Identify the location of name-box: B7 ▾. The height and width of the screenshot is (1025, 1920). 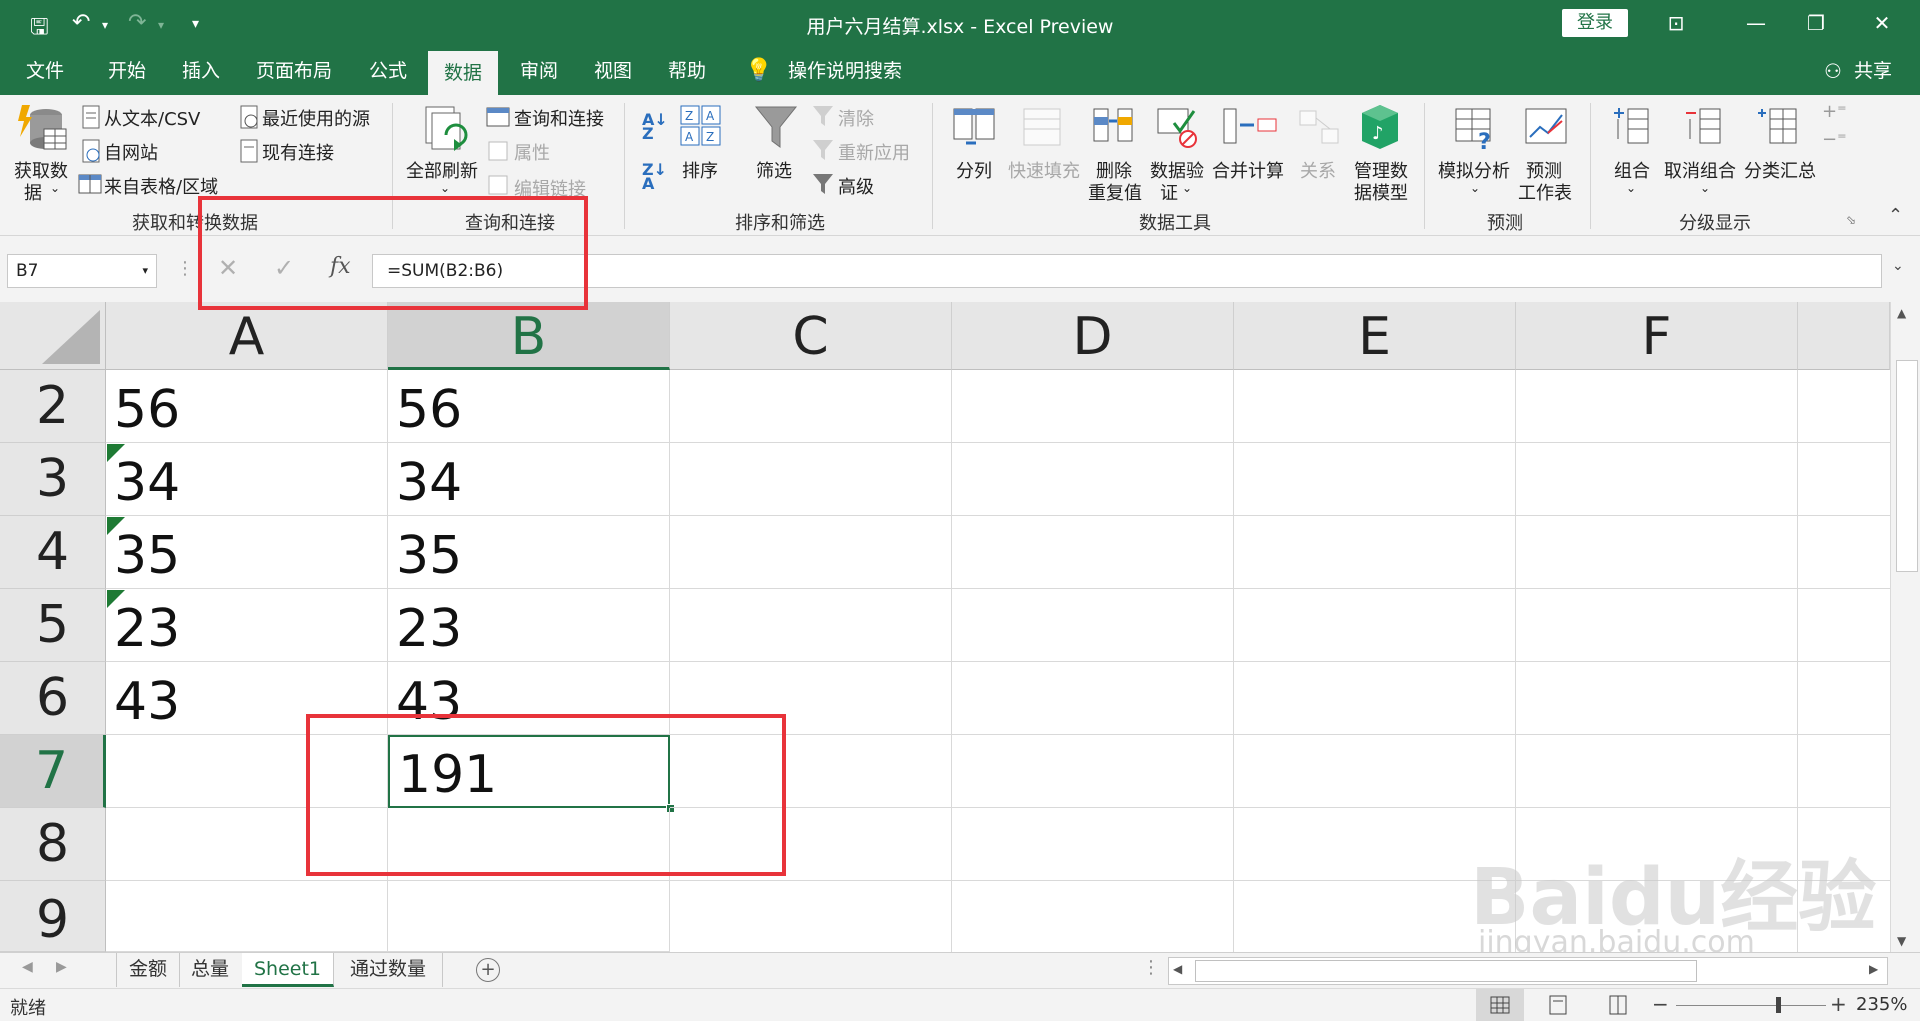
(82, 271).